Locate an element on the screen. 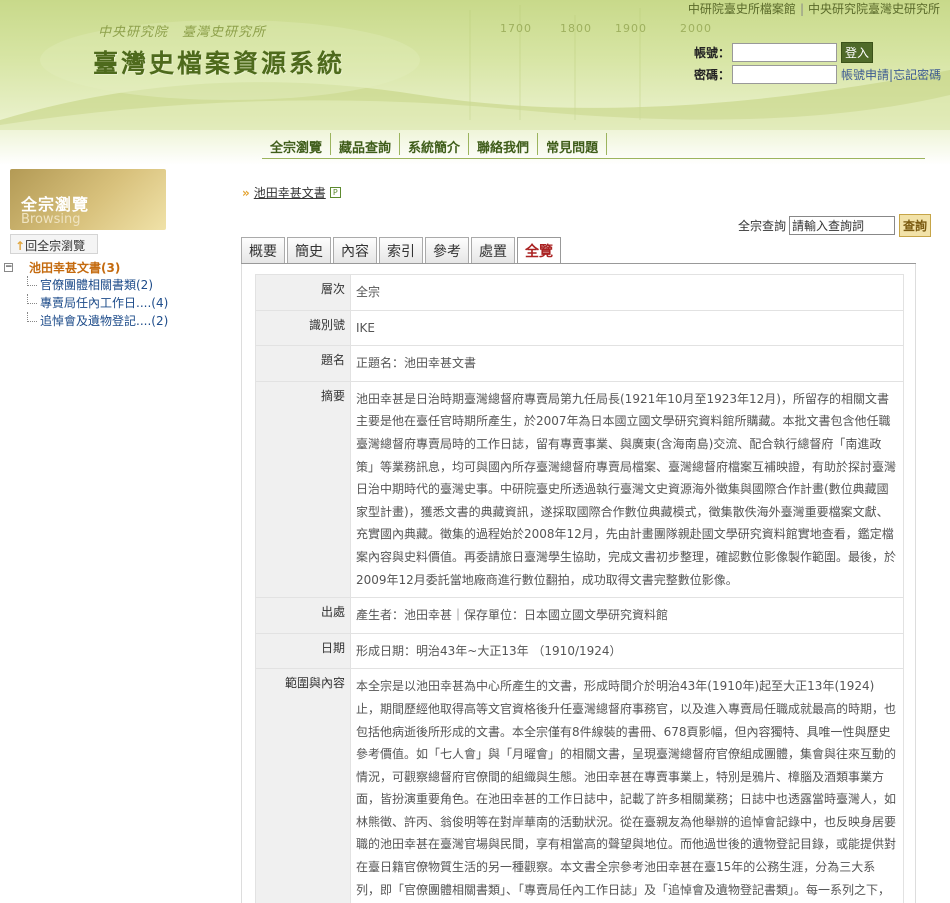 The width and height of the screenshot is (950, 903). search-label: 全宗查詢 is located at coordinates (762, 226).